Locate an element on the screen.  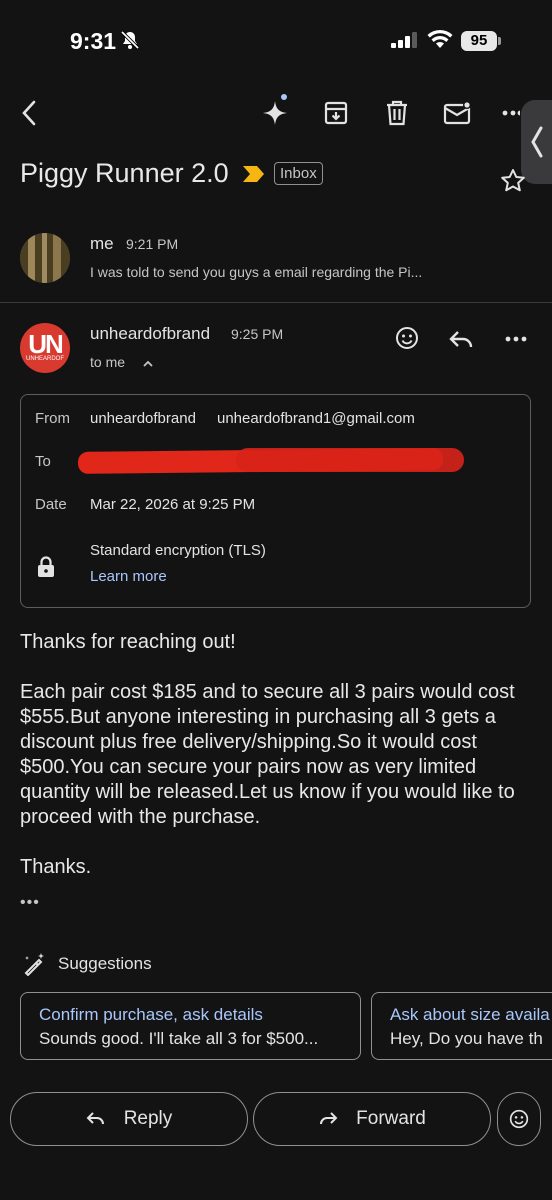
date-label: Date is located at coordinates (51, 504).